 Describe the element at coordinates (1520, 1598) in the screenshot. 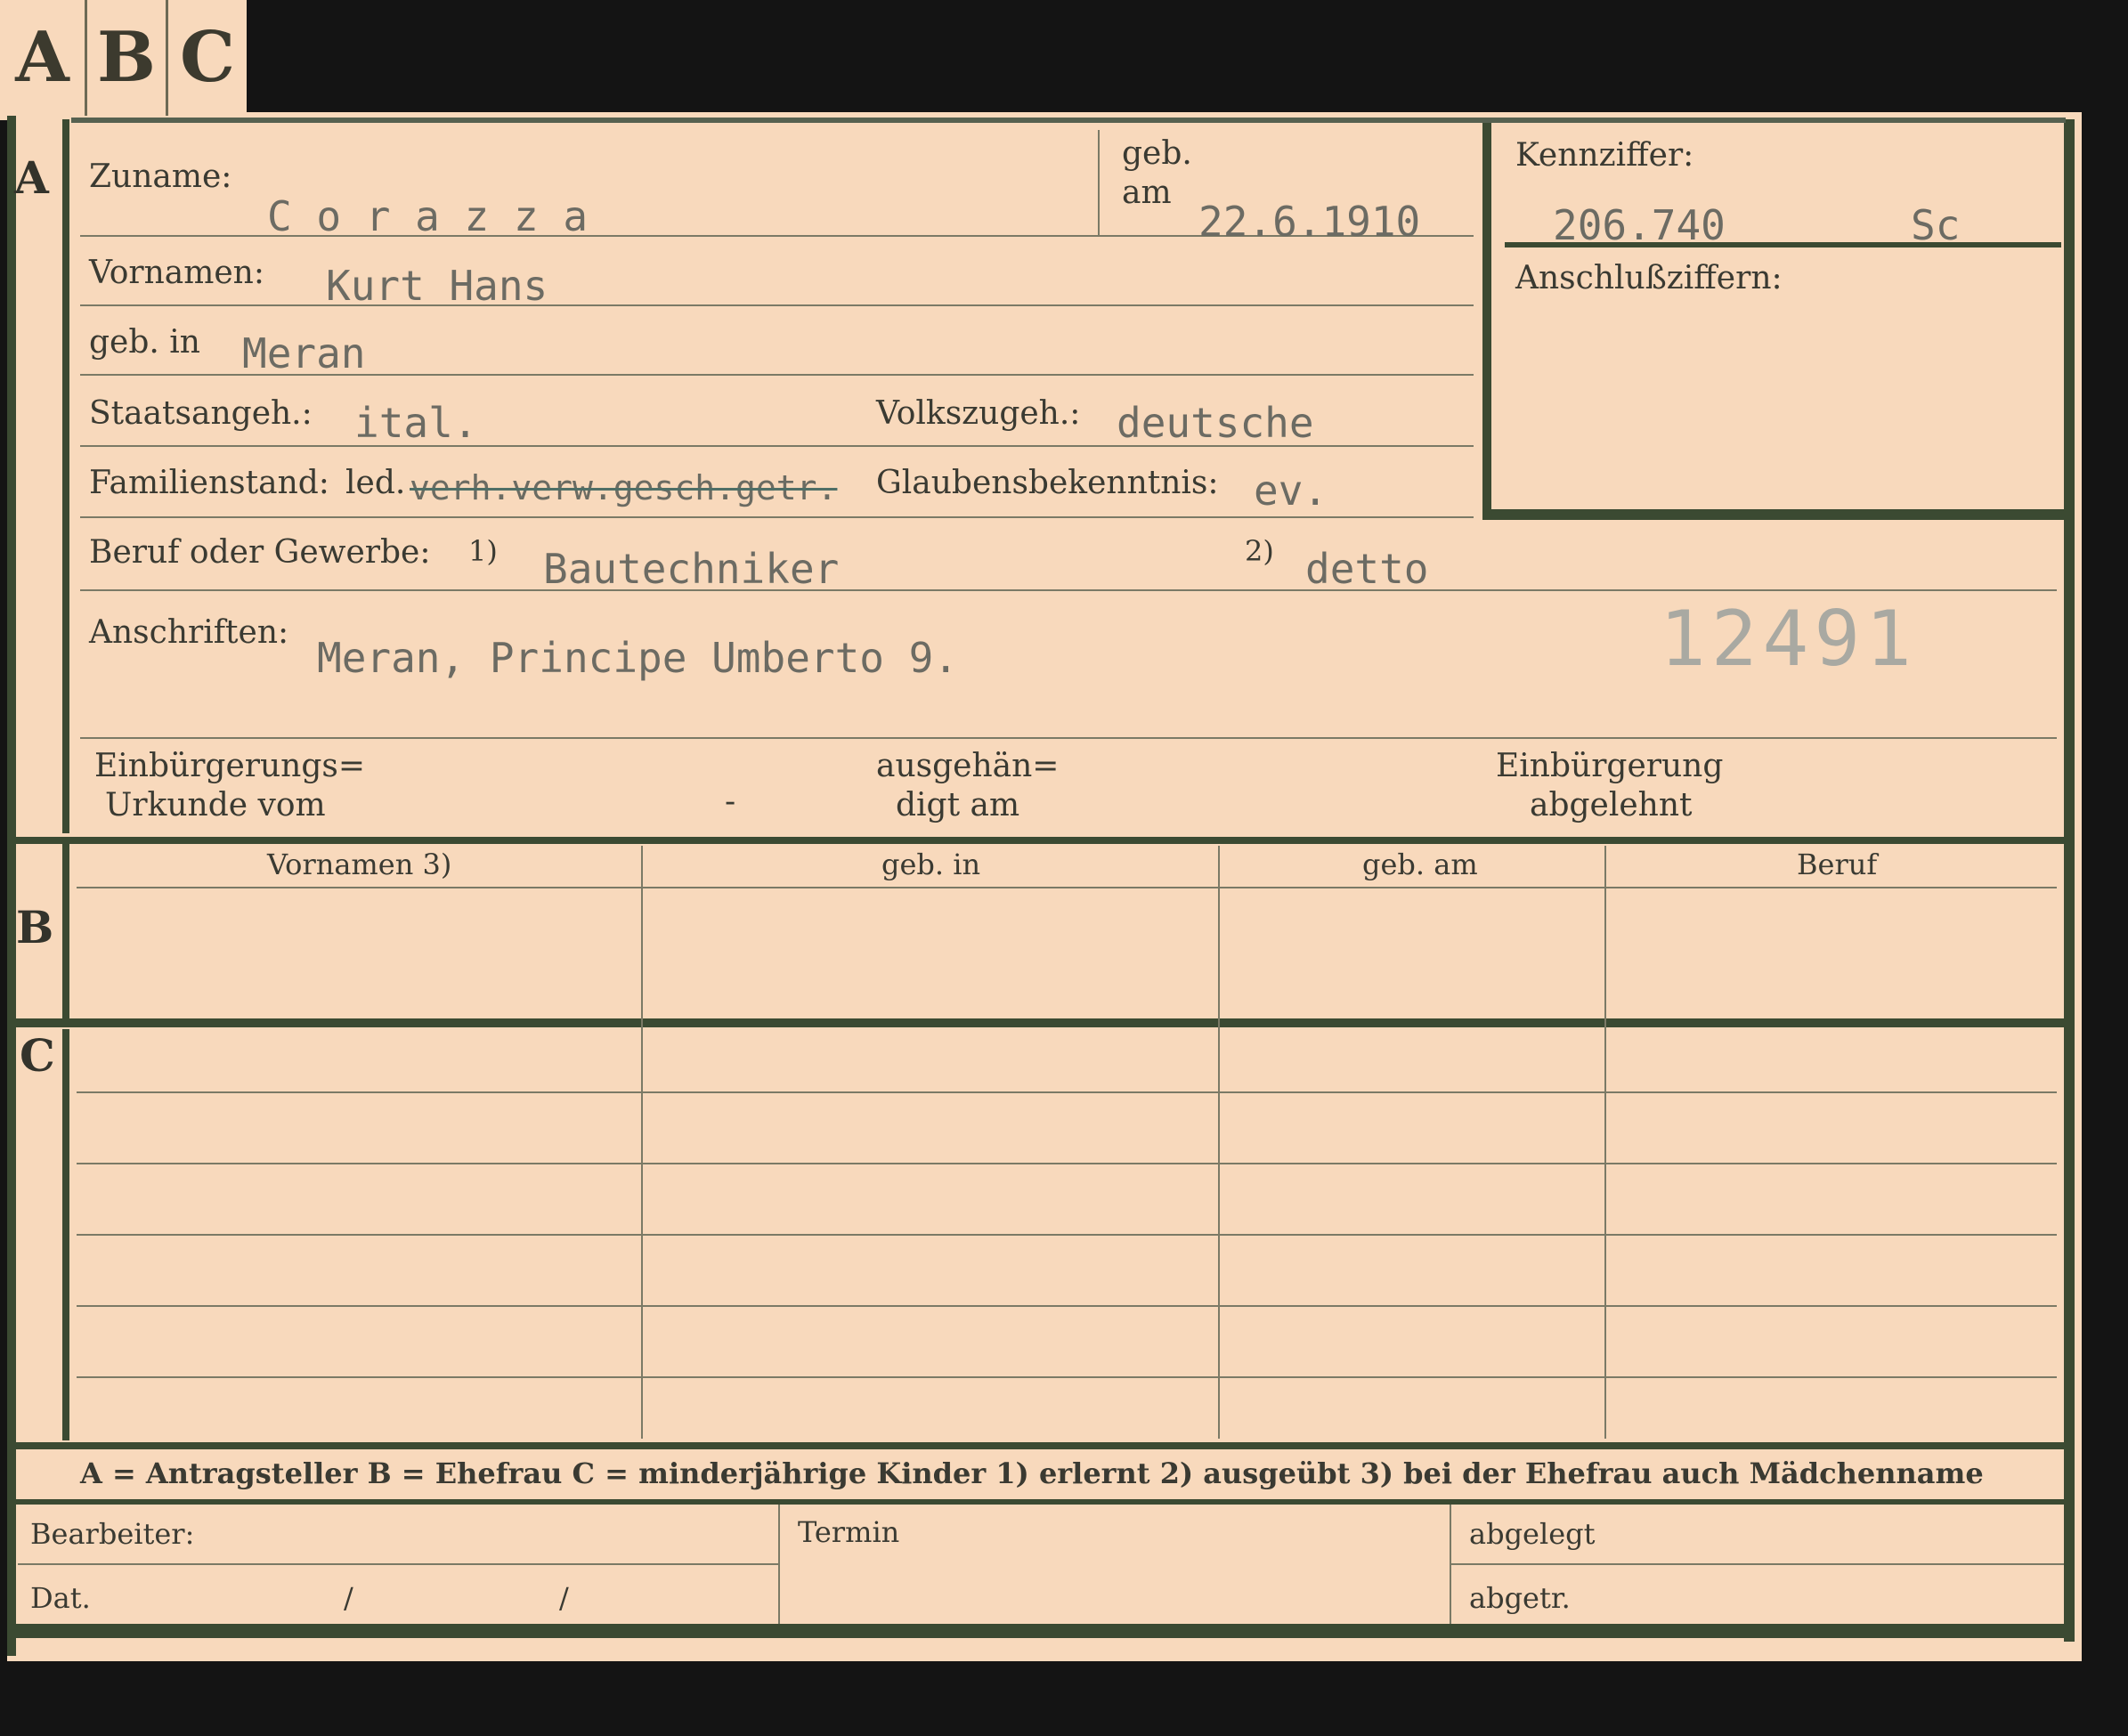

I see `abgetr-label: abgetr.` at that location.